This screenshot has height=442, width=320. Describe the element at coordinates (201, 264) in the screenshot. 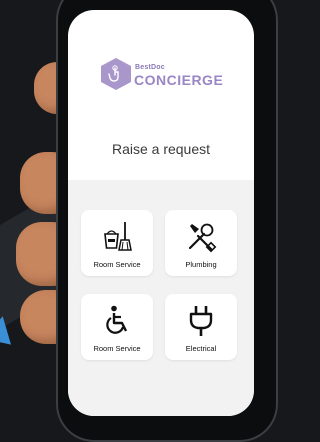

I see `service-label: Plumbing` at that location.